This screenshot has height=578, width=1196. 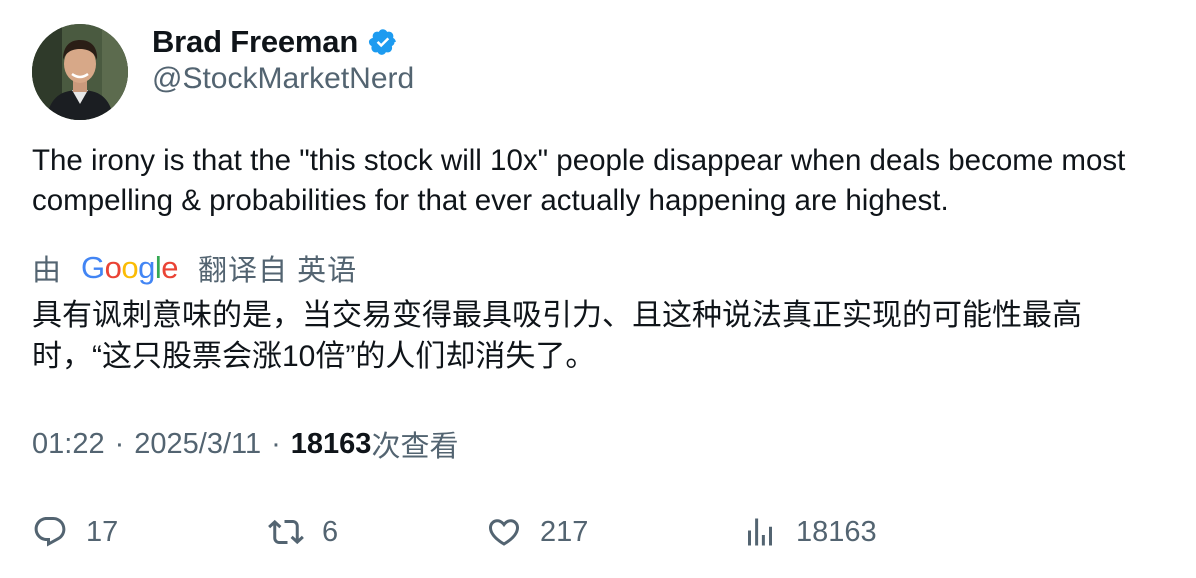 What do you see at coordinates (75, 532) in the screenshot?
I see `reply-button: 17` at bounding box center [75, 532].